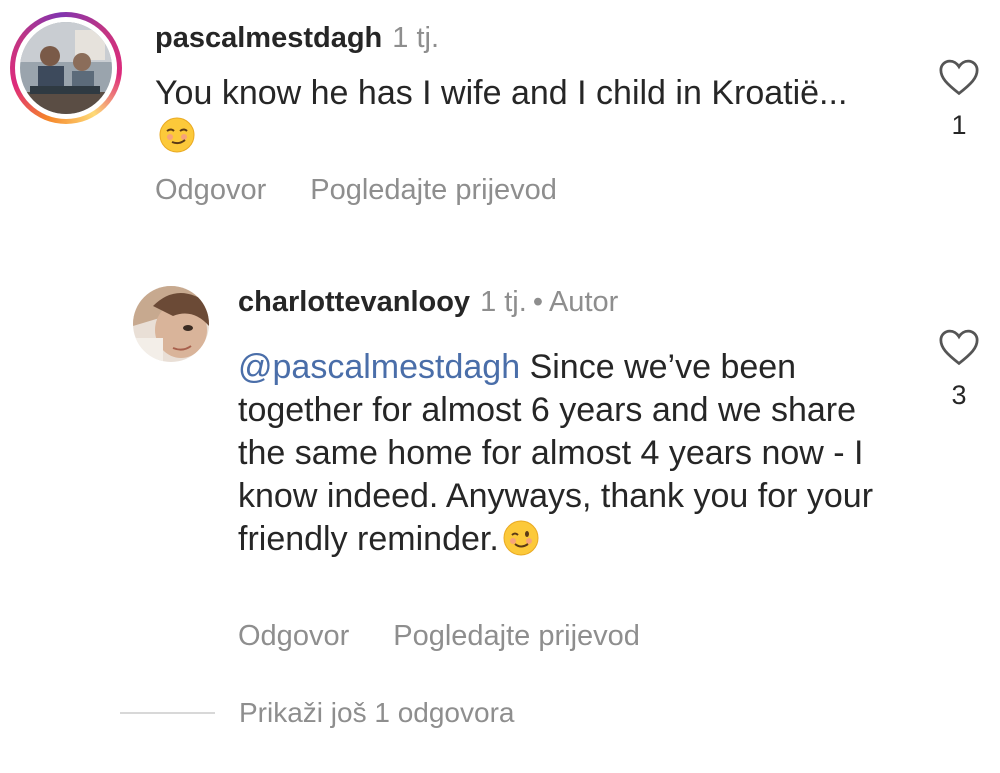 The height and width of the screenshot is (773, 1000). I want to click on like-control: 3, so click(959, 369).